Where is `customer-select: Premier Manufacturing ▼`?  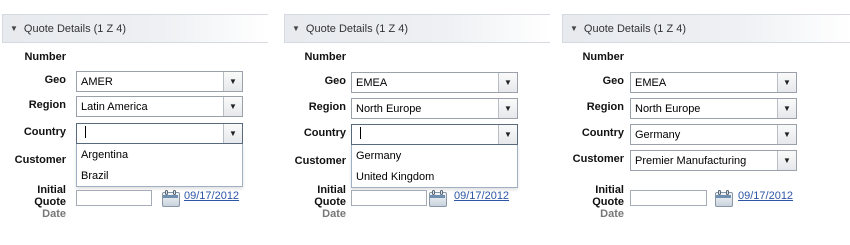
customer-select: Premier Manufacturing ▼ is located at coordinates (713, 160).